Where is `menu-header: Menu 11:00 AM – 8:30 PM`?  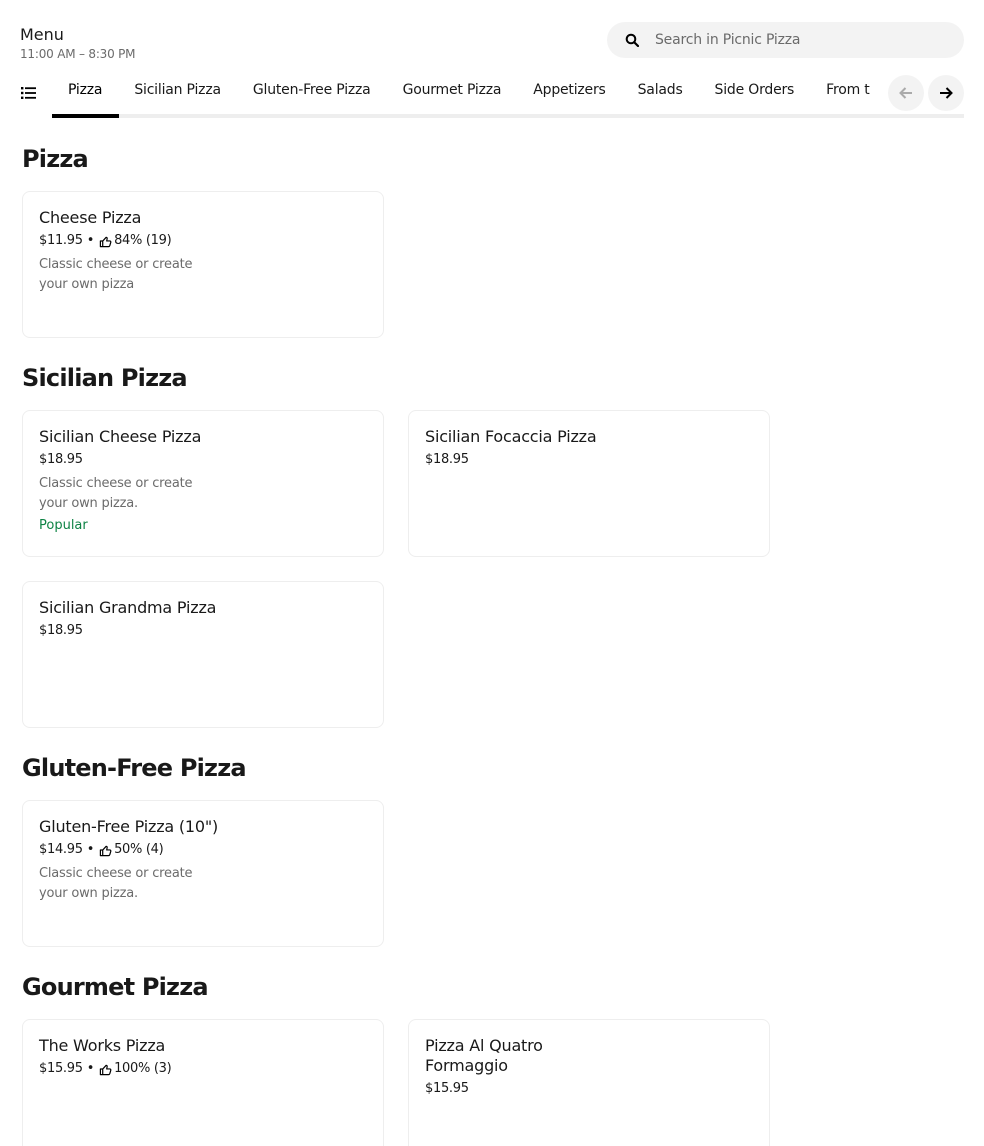
menu-header: Menu 11:00 AM – 8:30 PM is located at coordinates (78, 42).